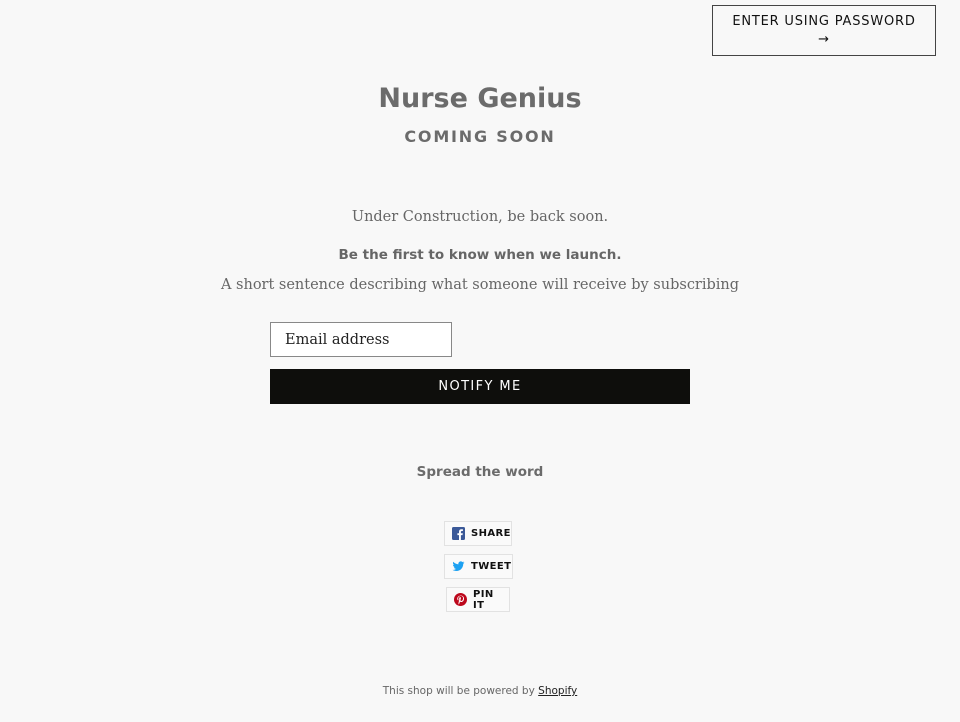 This screenshot has height=722, width=960. I want to click on footer-text: This shop will be powered by, so click(458, 691).